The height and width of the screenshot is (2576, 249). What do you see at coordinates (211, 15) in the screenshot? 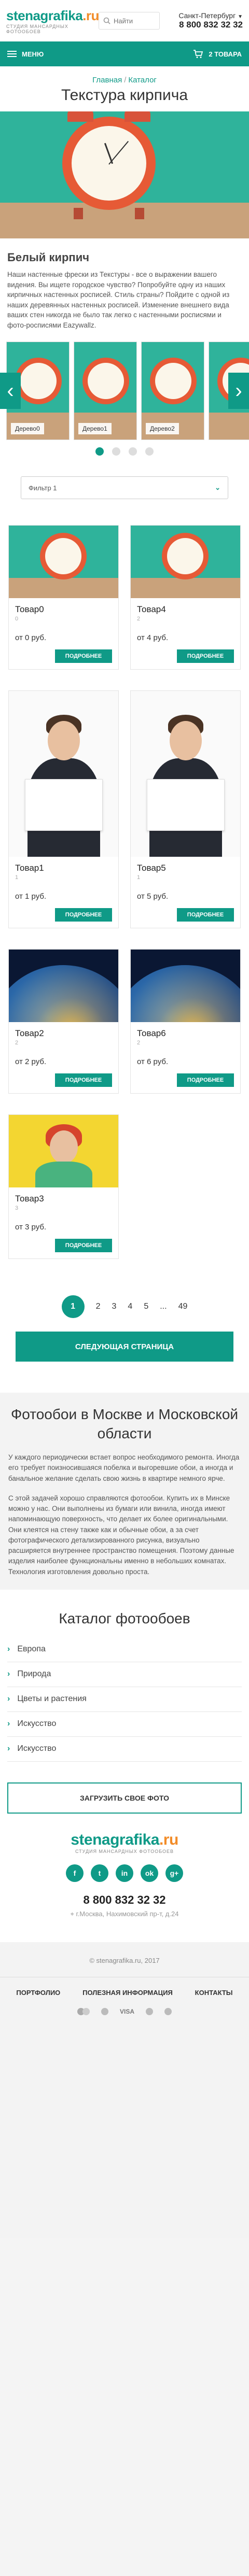
I see `city-selector: Санкт-Петербург ▼` at bounding box center [211, 15].